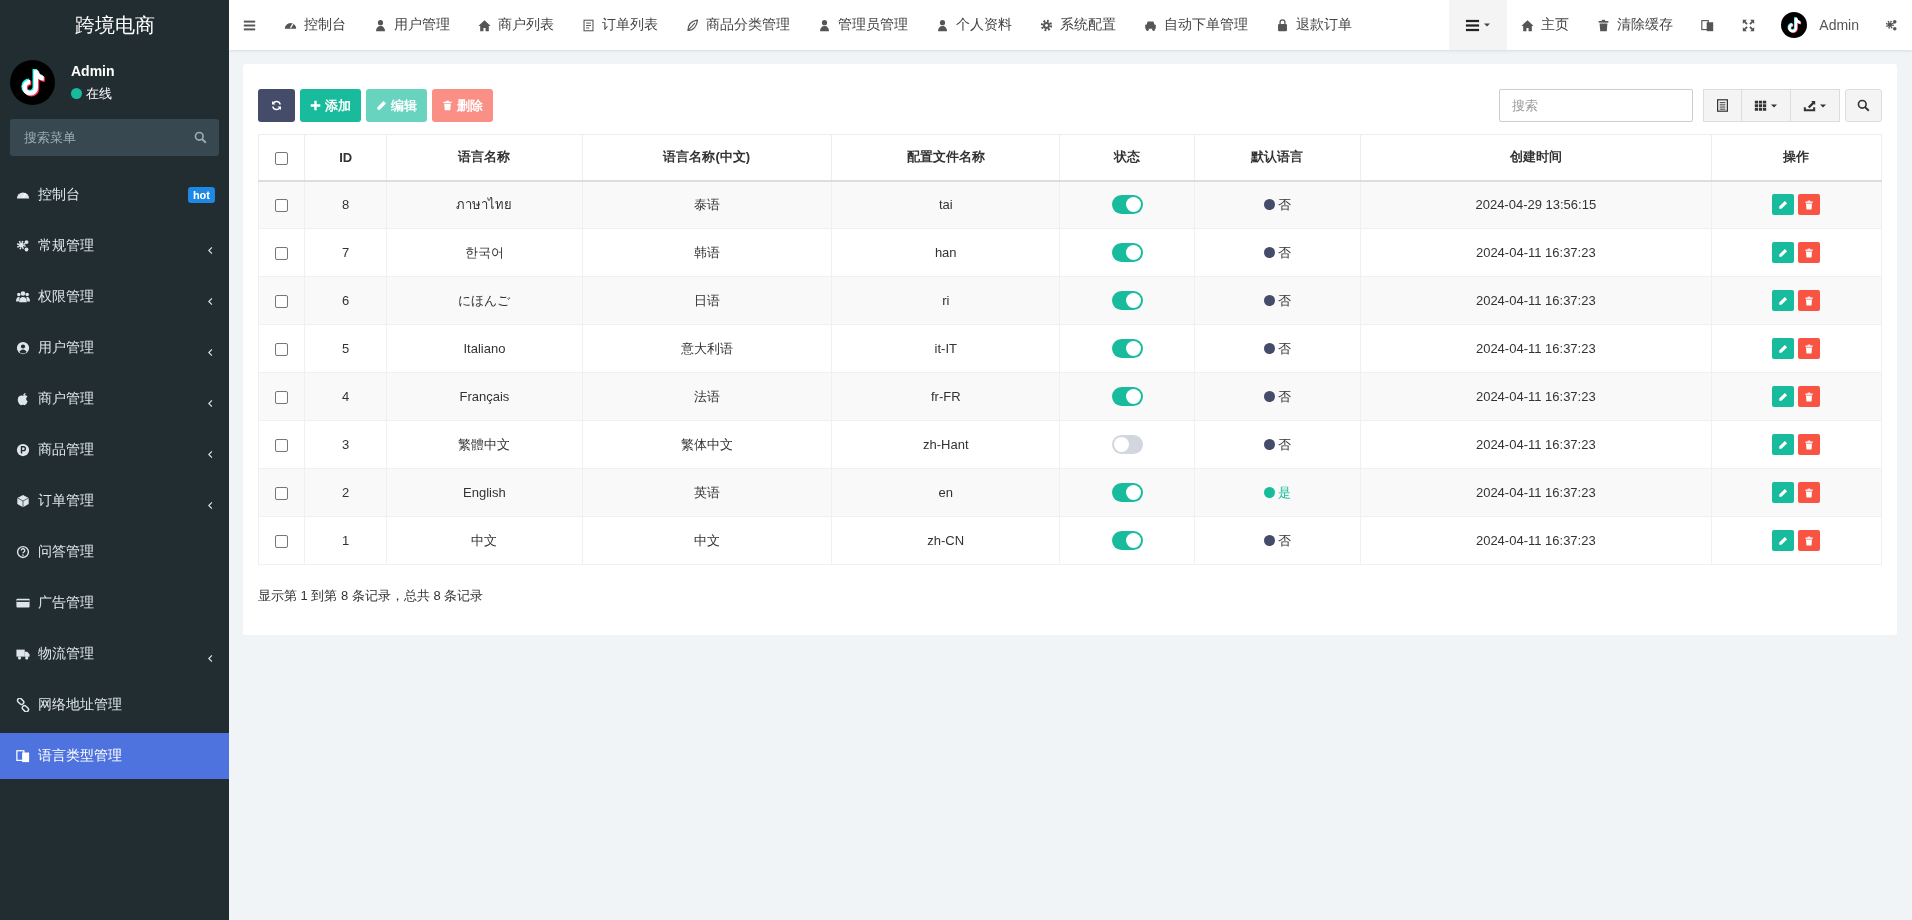  I want to click on toggle-view-button, so click(1722, 105).